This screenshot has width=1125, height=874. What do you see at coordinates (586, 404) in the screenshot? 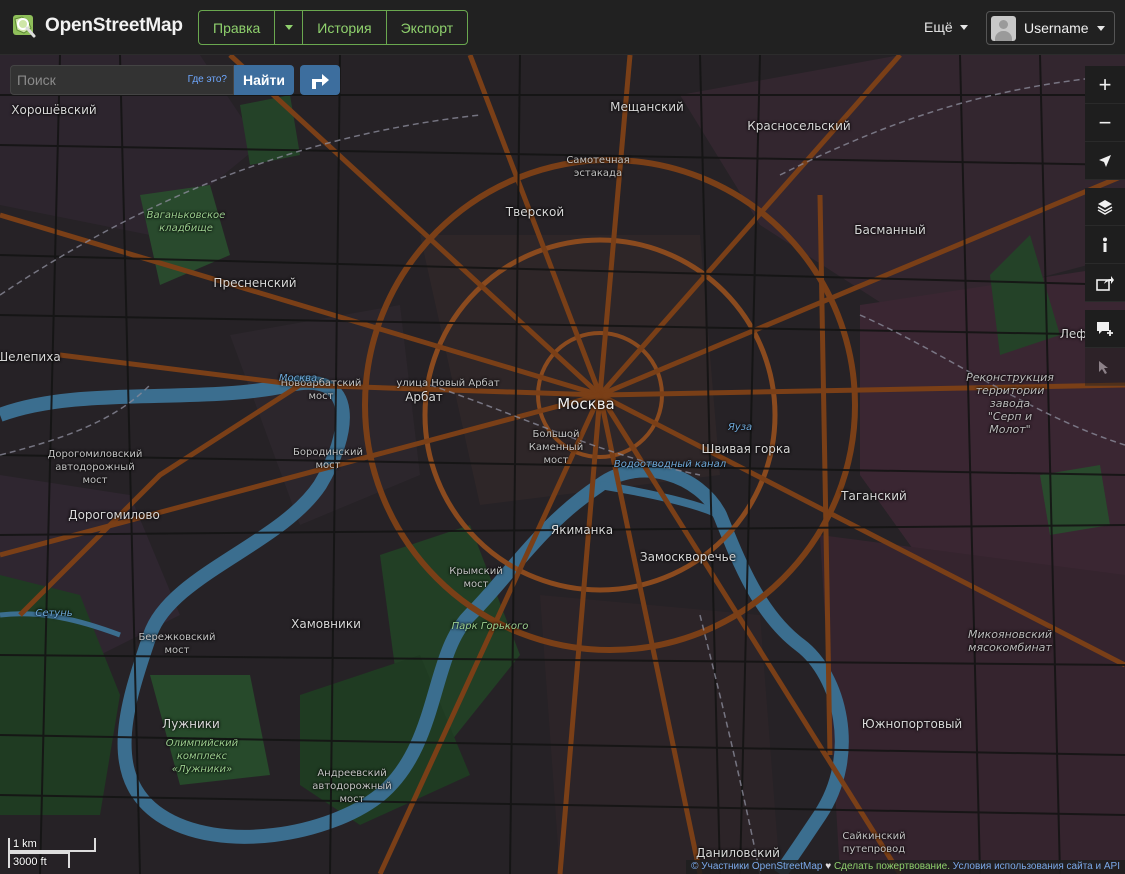
I see `label-moscow: Москва` at bounding box center [586, 404].